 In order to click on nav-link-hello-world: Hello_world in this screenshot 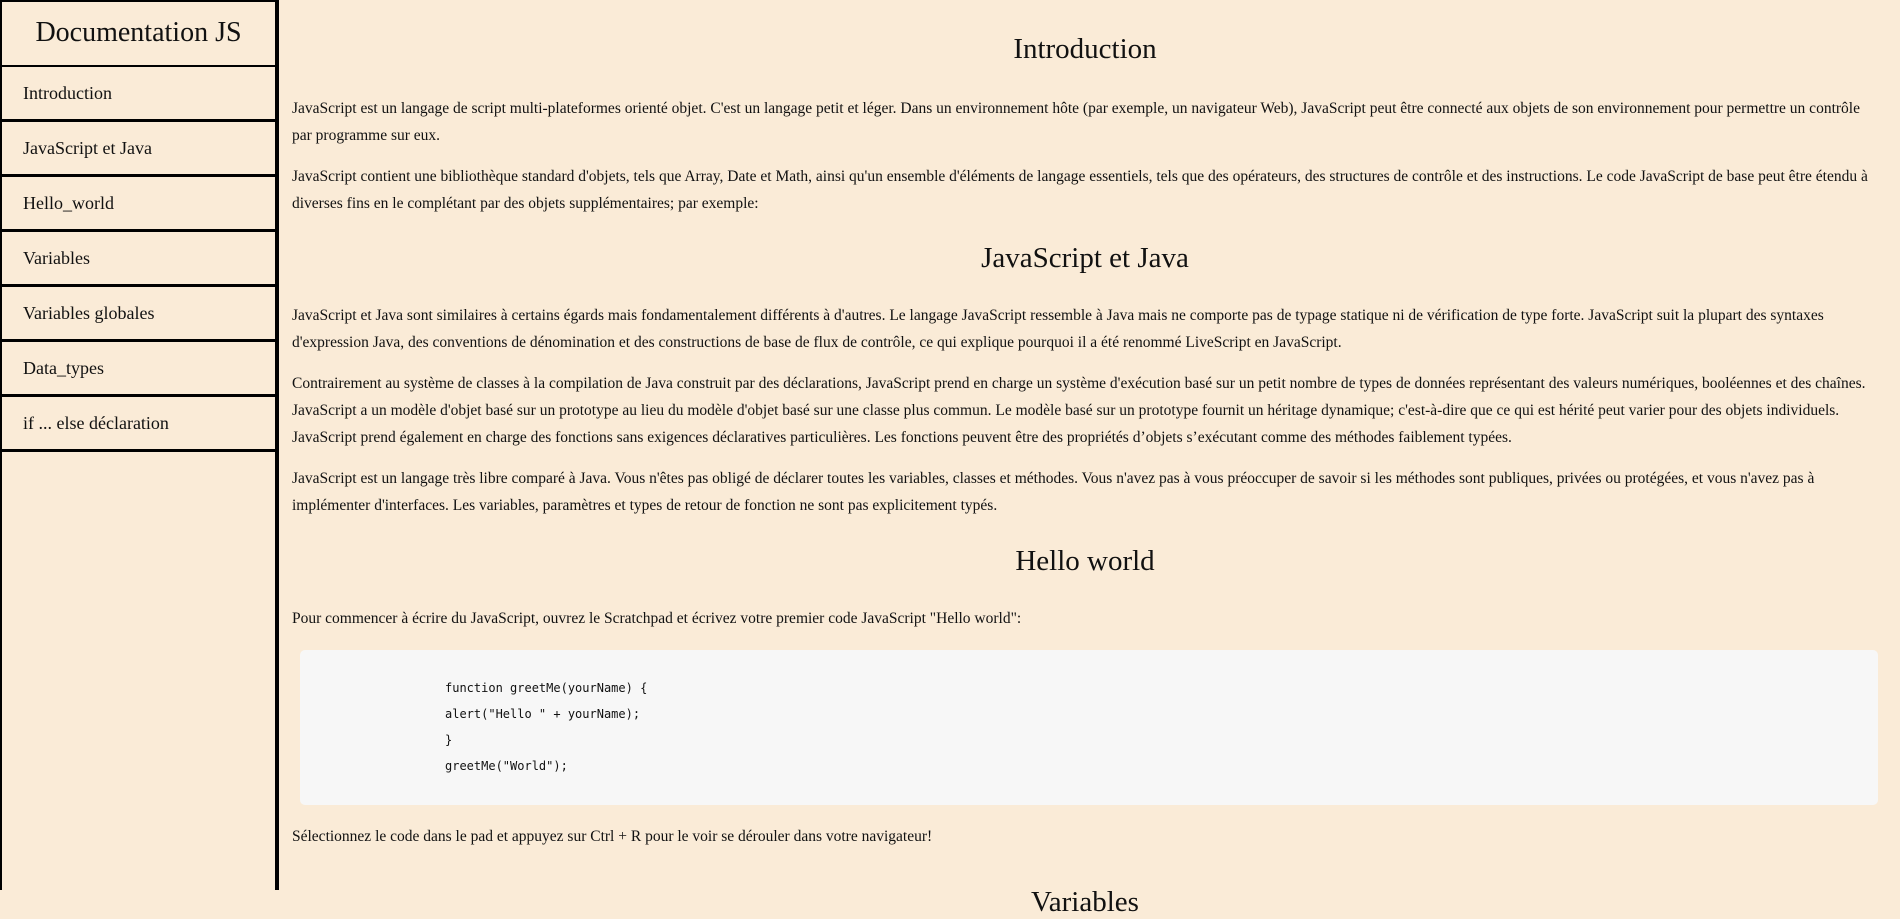, I will do `click(138, 204)`.